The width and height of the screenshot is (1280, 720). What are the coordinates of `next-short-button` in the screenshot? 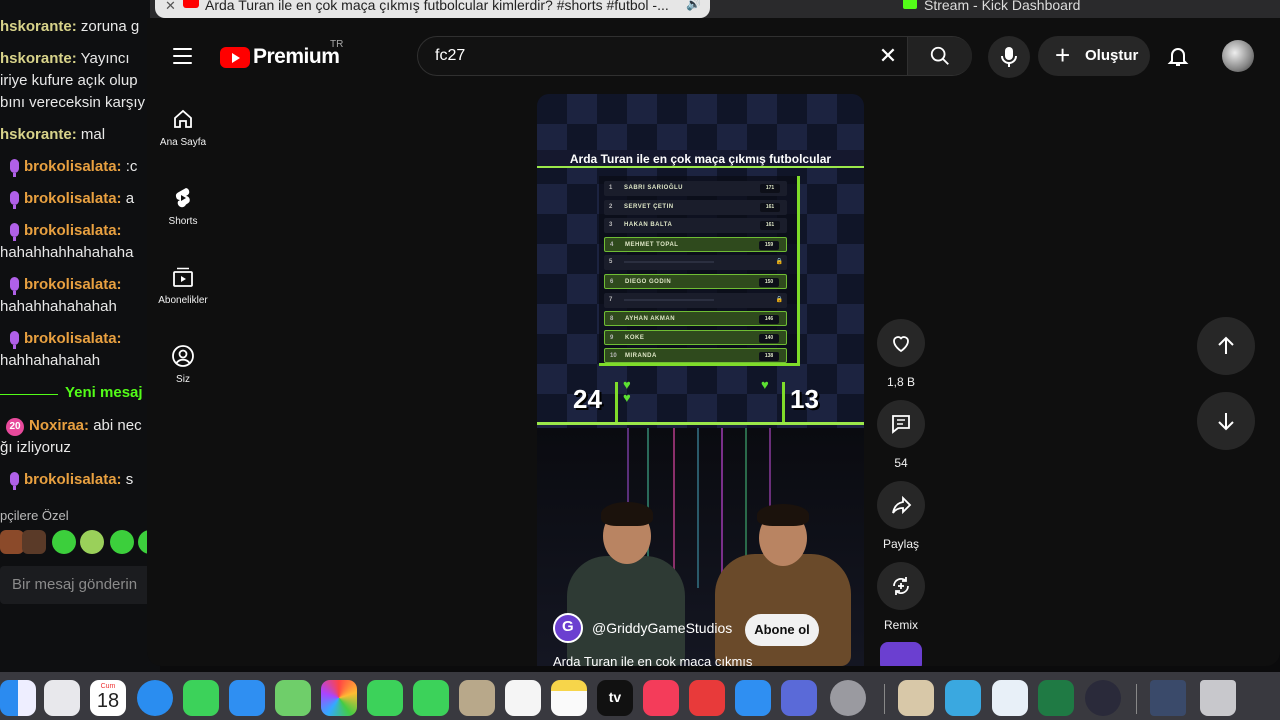 It's located at (1226, 421).